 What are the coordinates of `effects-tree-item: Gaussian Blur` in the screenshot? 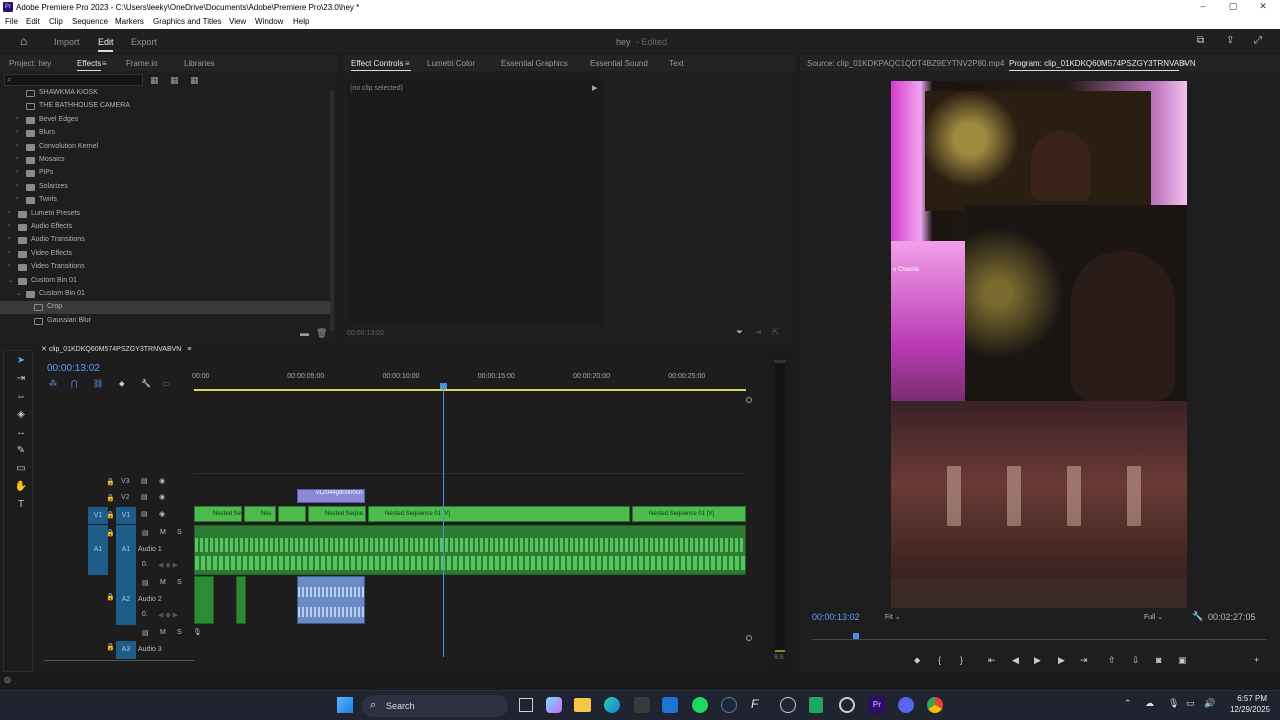 It's located at (165, 321).